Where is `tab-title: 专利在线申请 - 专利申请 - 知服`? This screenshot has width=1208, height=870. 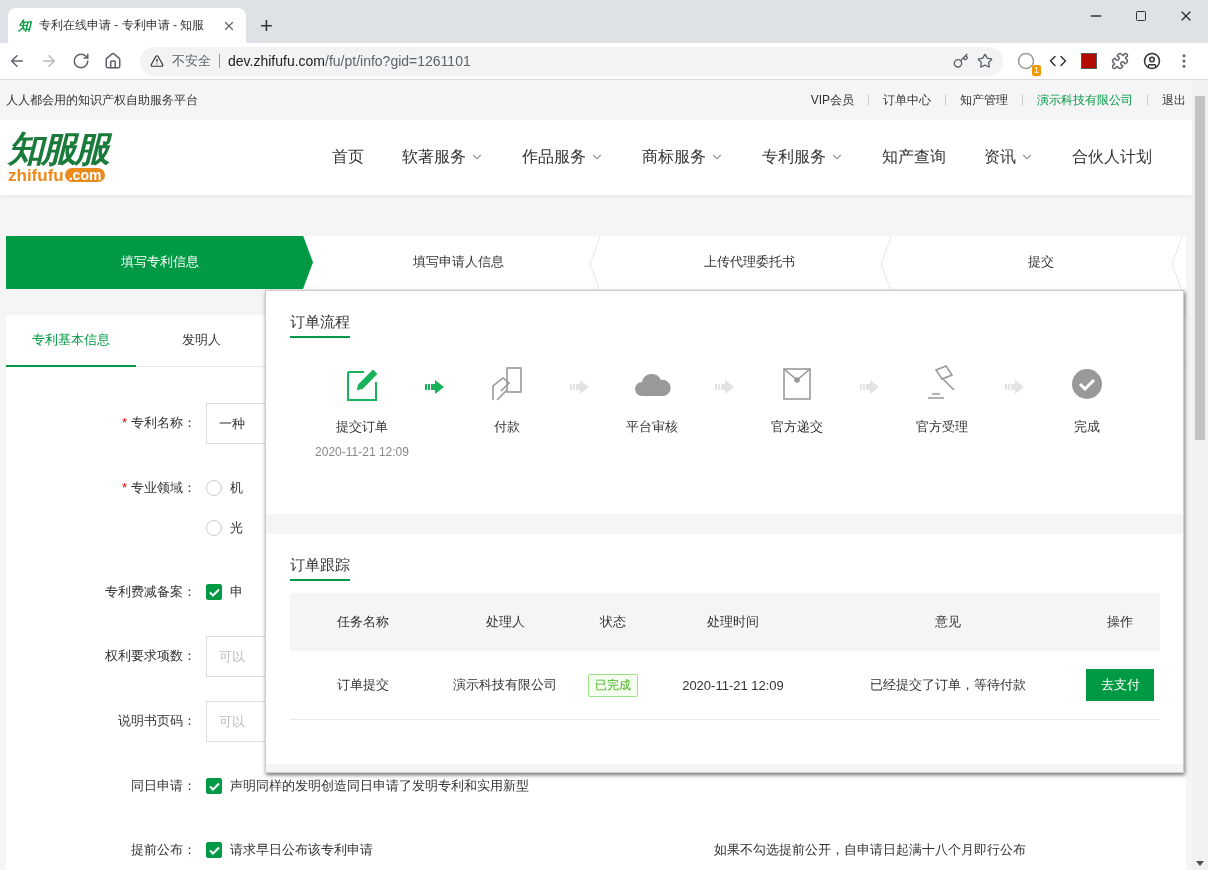 tab-title: 专利在线申请 - 专利申请 - 知服 is located at coordinates (122, 25).